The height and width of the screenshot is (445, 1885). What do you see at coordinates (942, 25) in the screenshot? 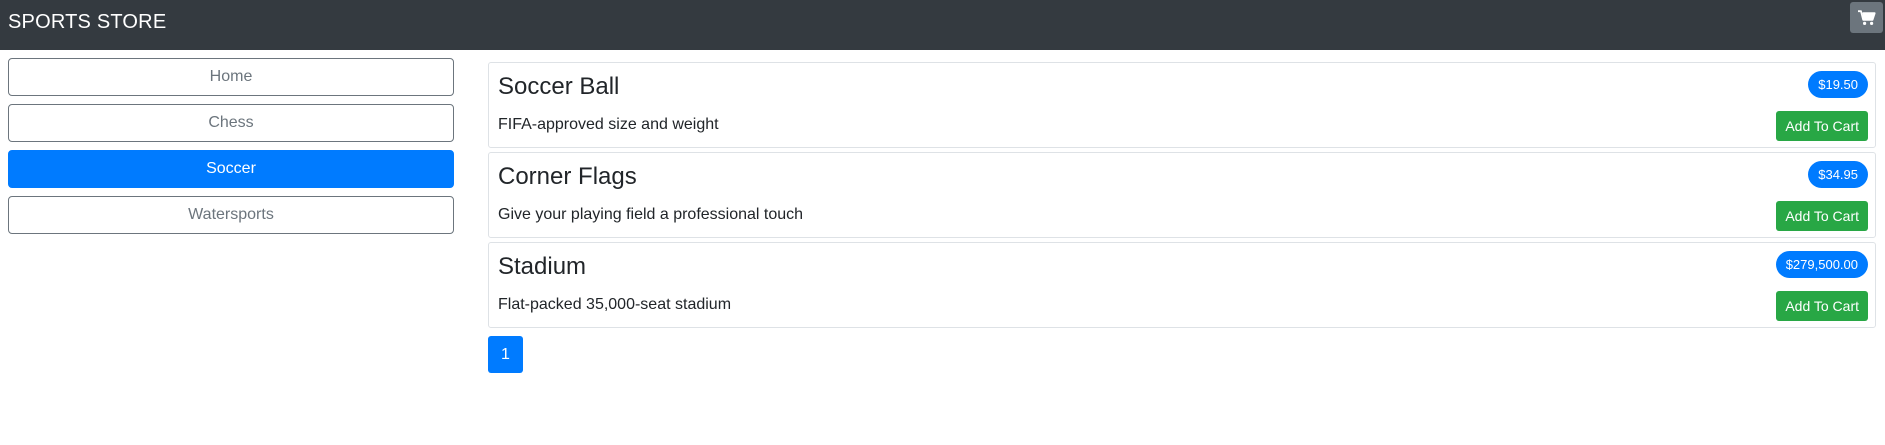
I see `navbar: SPORTS STORE` at bounding box center [942, 25].